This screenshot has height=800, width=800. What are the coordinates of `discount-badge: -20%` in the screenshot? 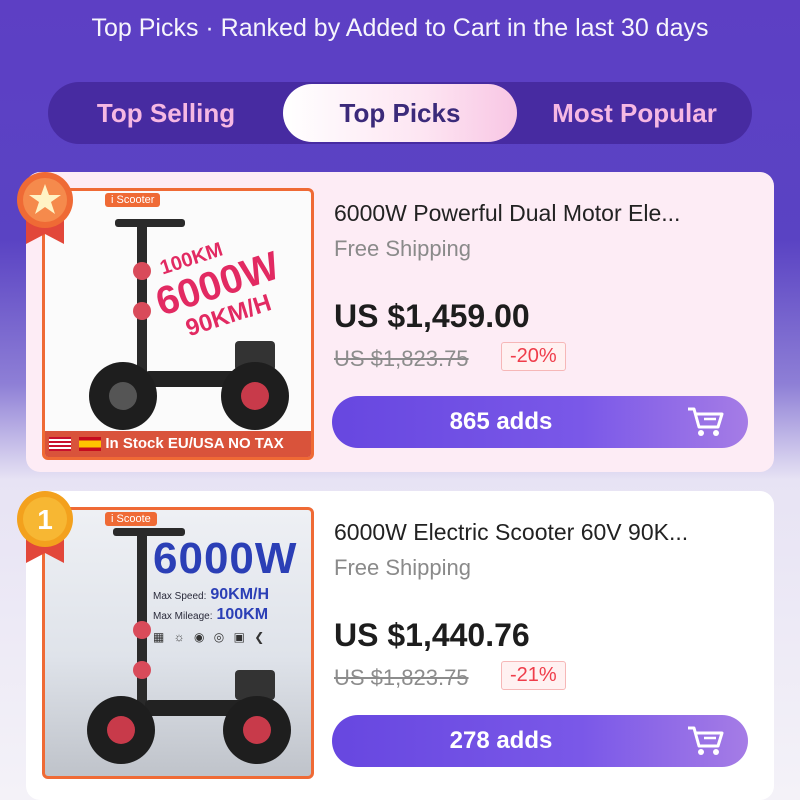 It's located at (533, 356).